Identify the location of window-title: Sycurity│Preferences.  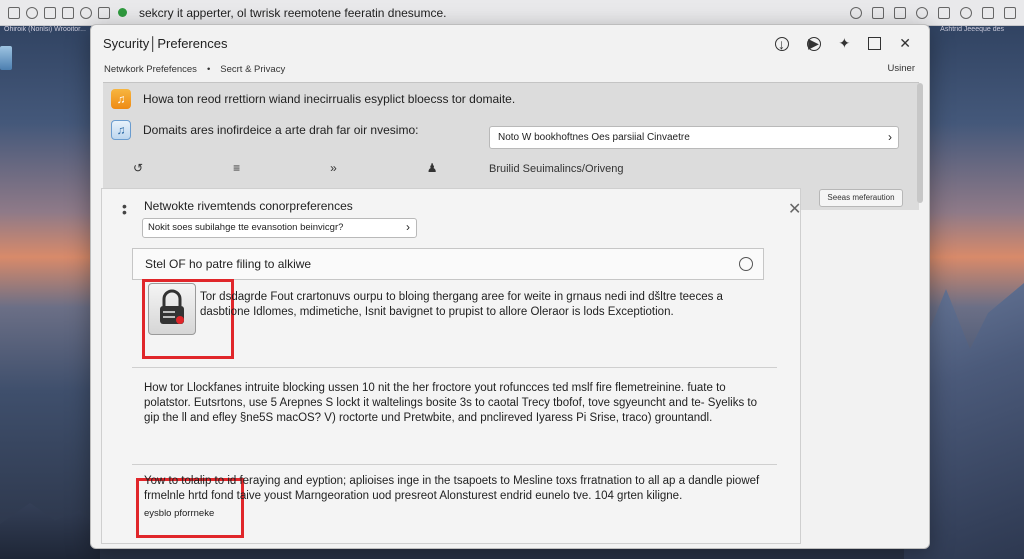
(165, 43).